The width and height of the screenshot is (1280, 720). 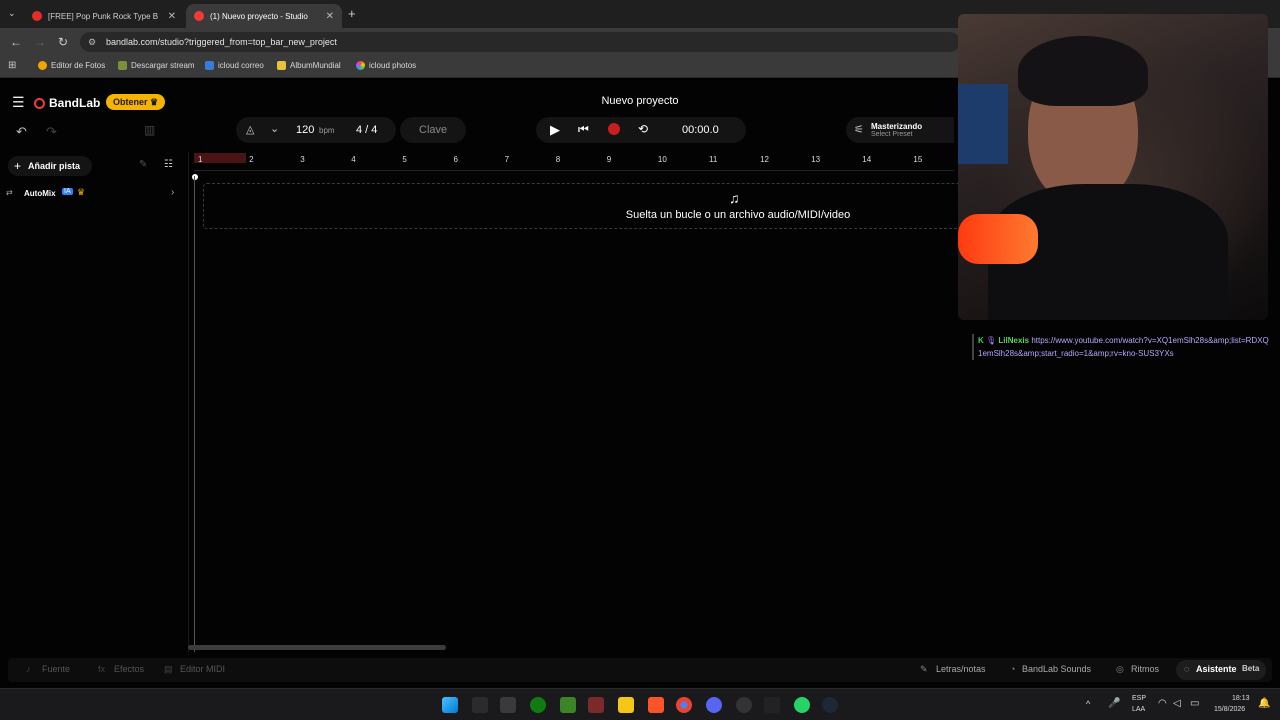 What do you see at coordinates (305, 130) in the screenshot?
I see `tempo-value: 120` at bounding box center [305, 130].